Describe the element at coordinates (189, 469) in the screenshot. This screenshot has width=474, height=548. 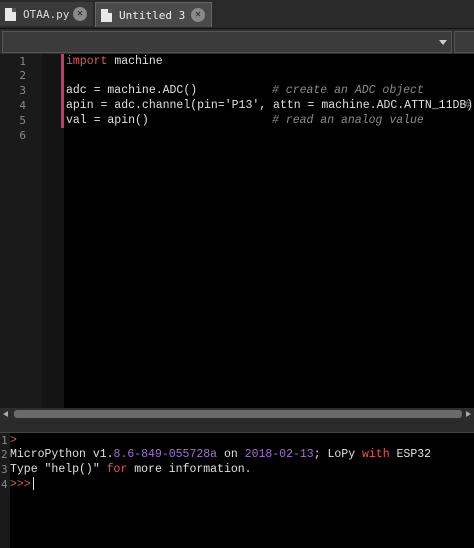
I see `console-text: more information.` at that location.